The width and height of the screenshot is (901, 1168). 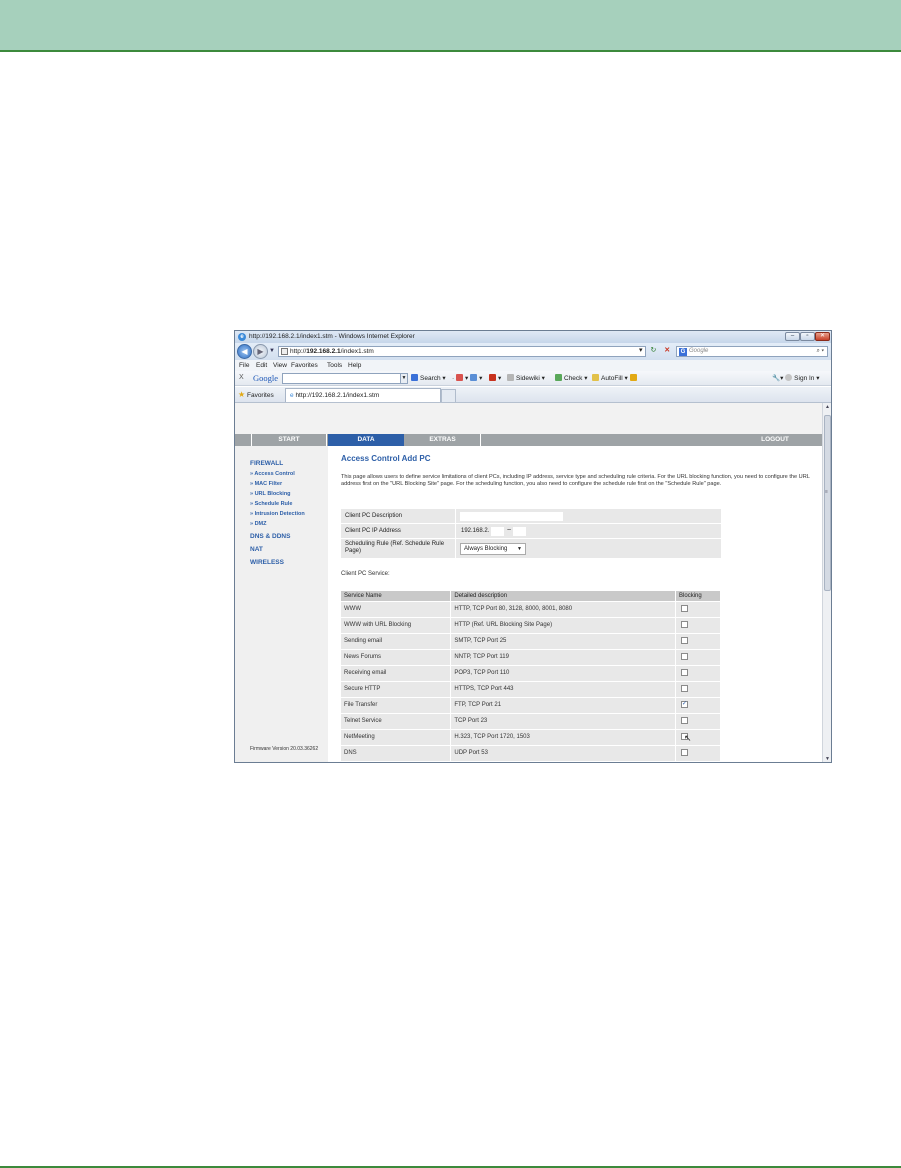 What do you see at coordinates (280, 365) in the screenshot?
I see `menu-view: View` at bounding box center [280, 365].